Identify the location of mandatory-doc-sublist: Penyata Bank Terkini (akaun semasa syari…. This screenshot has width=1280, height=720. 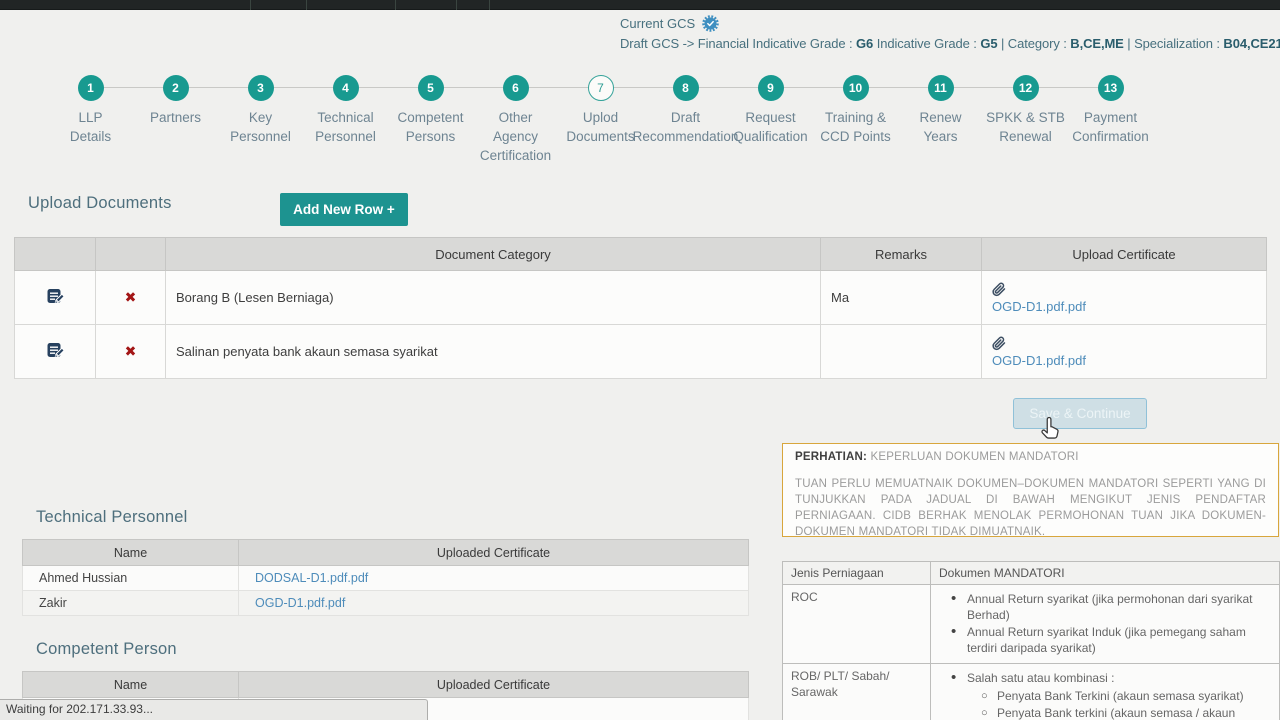
(1111, 704).